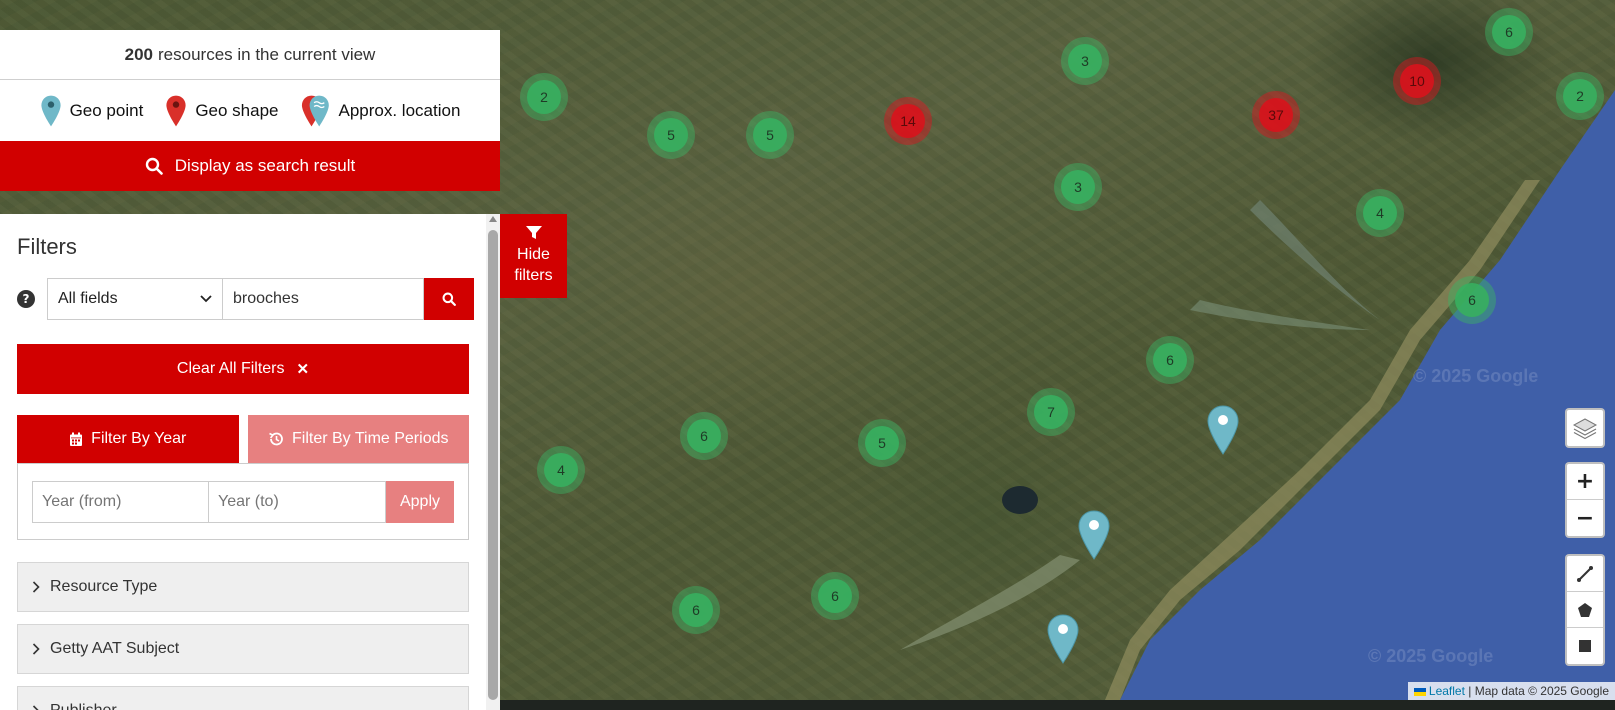 The image size is (1615, 710). Describe the element at coordinates (243, 587) in the screenshot. I see `accordion-resource-type: Resource Type` at that location.